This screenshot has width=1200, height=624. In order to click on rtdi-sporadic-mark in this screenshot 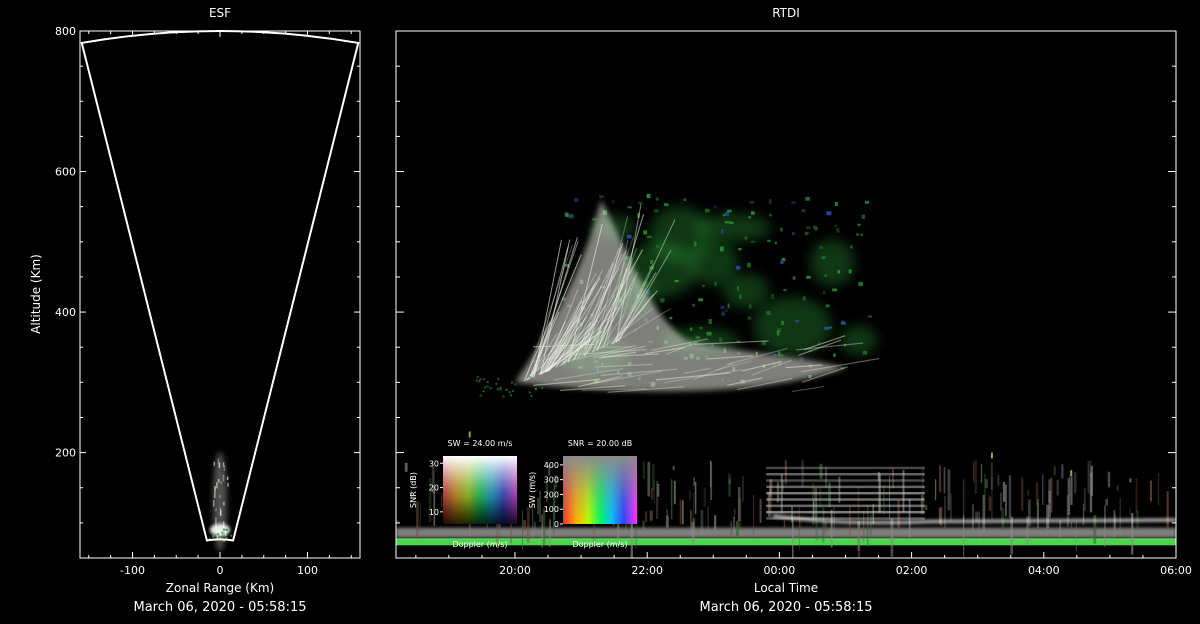, I will do `click(469, 434)`.